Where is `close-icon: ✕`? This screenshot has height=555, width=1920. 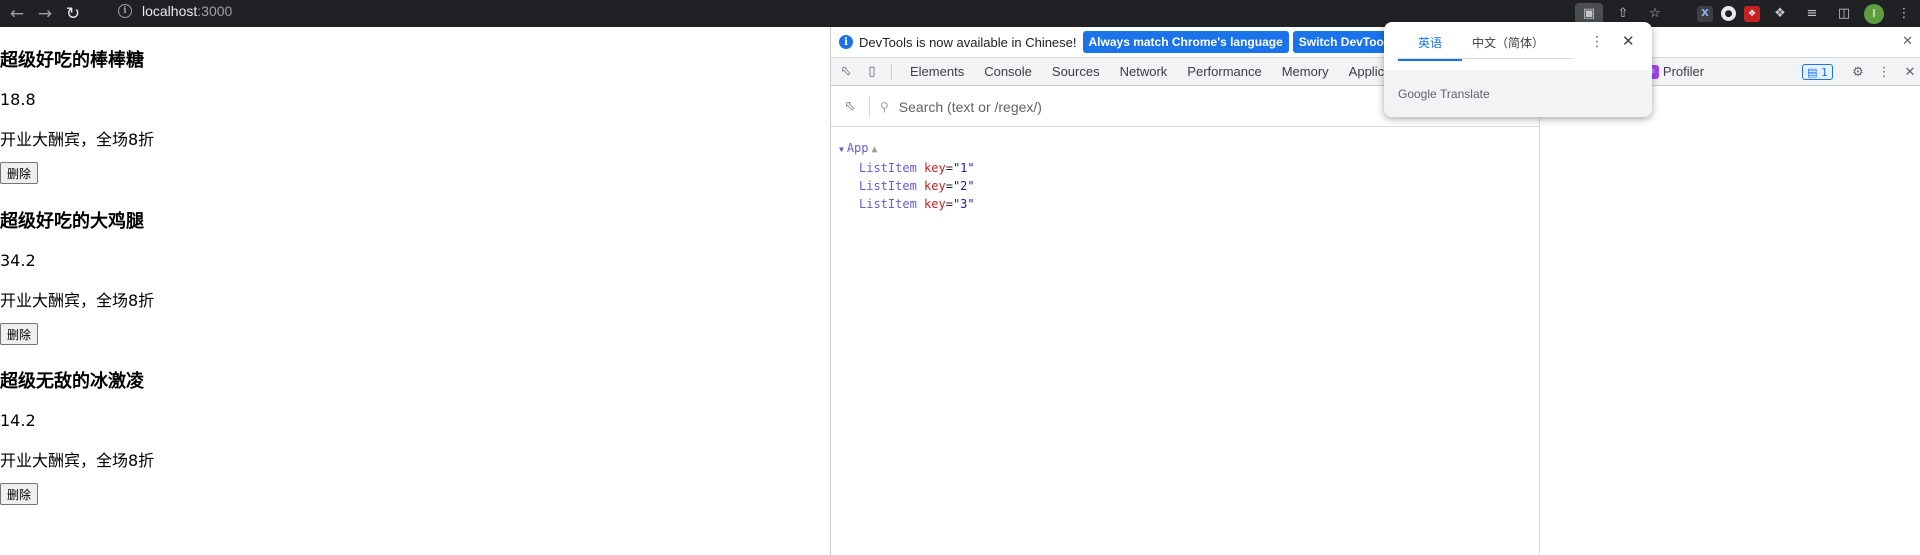
close-icon: ✕ is located at coordinates (1628, 41).